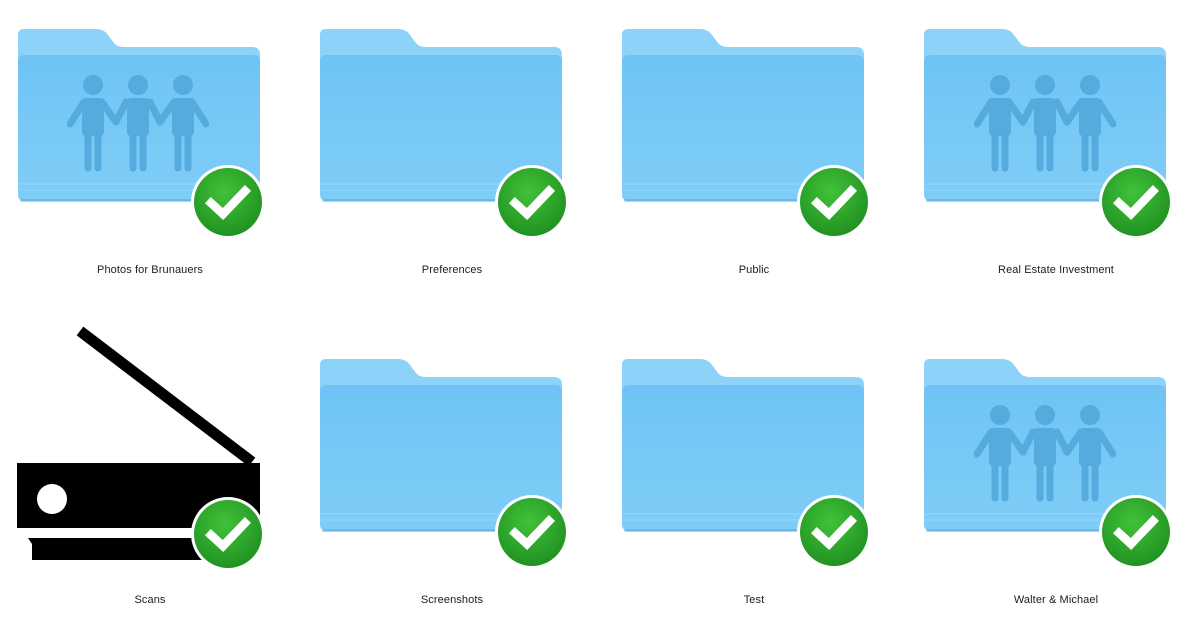 This screenshot has width=1200, height=628. What do you see at coordinates (452, 600) in the screenshot?
I see `folder-label: Screenshots` at bounding box center [452, 600].